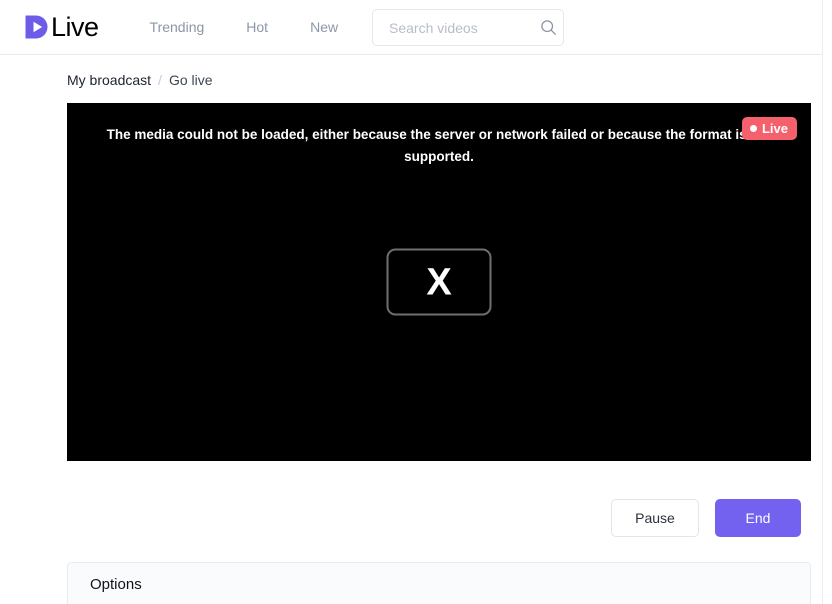 This screenshot has width=832, height=604. I want to click on breadcrumb-item-my-broadcast: My broadcast, so click(109, 80).